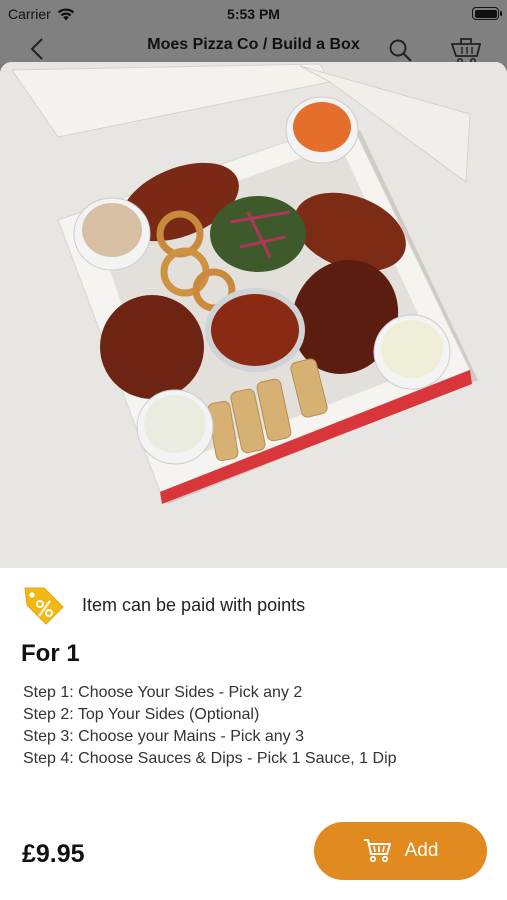 This screenshot has height=900, width=507. I want to click on cart-icon, so click(377, 851).